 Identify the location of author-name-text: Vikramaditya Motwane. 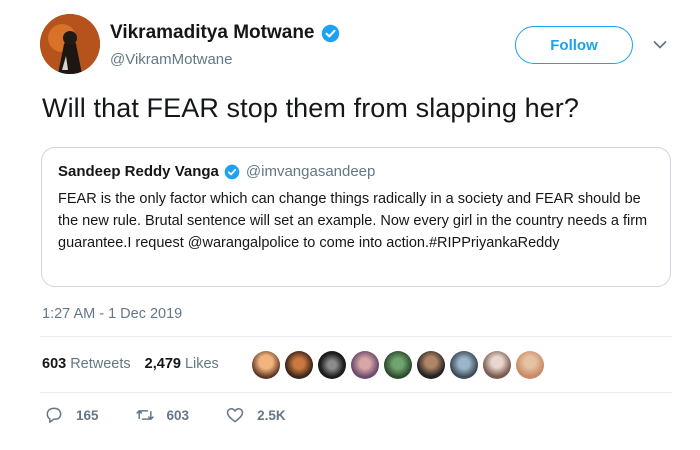
(212, 33).